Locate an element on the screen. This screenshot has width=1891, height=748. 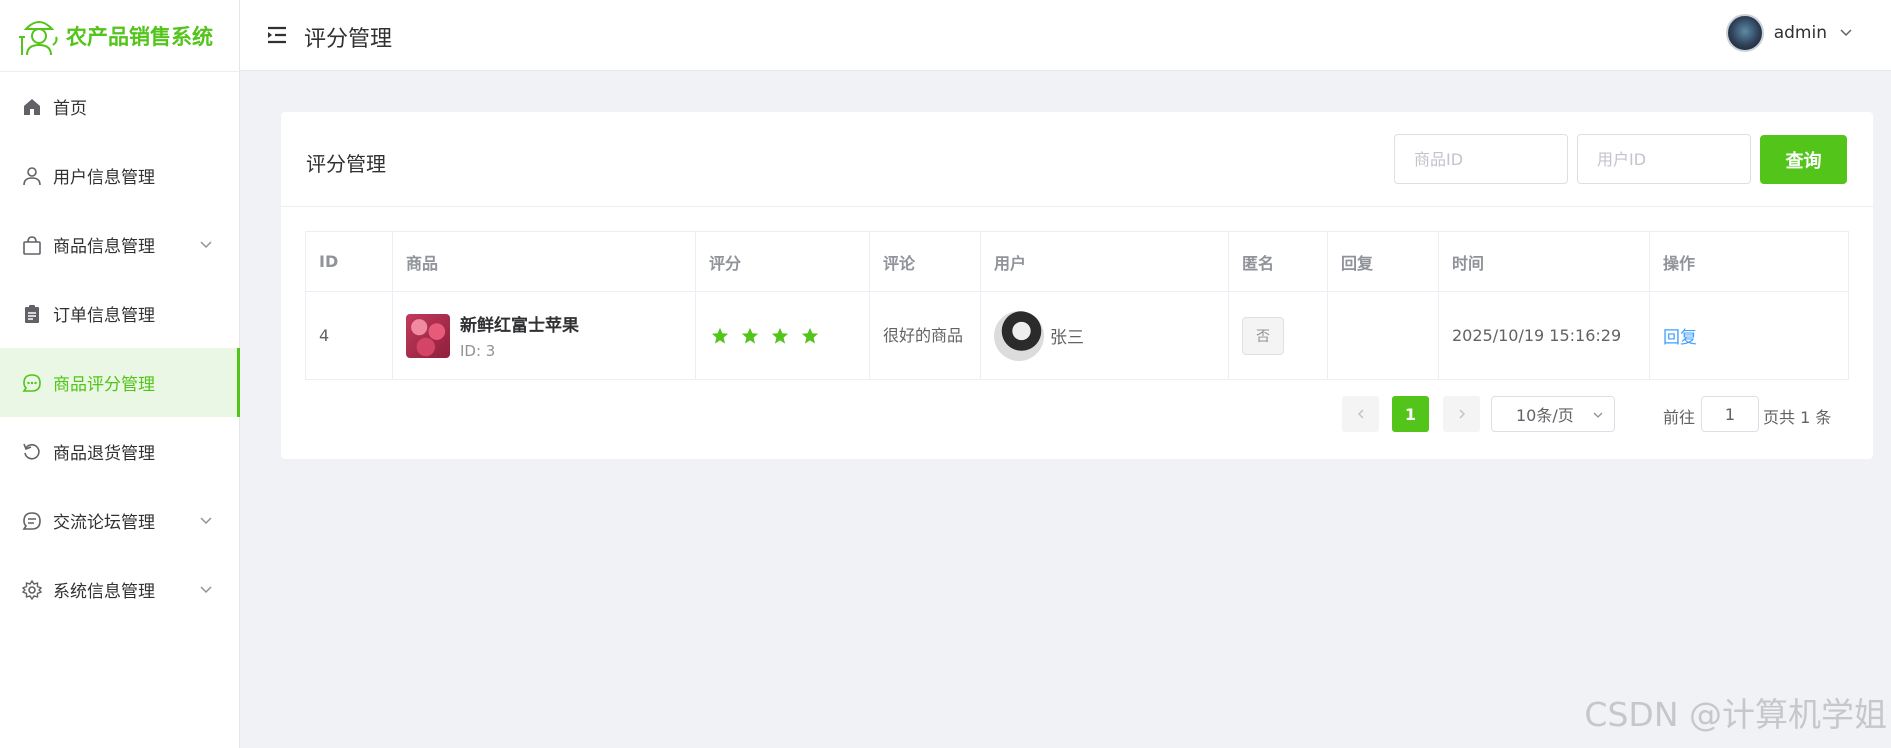
message-icon is located at coordinates (32, 521).